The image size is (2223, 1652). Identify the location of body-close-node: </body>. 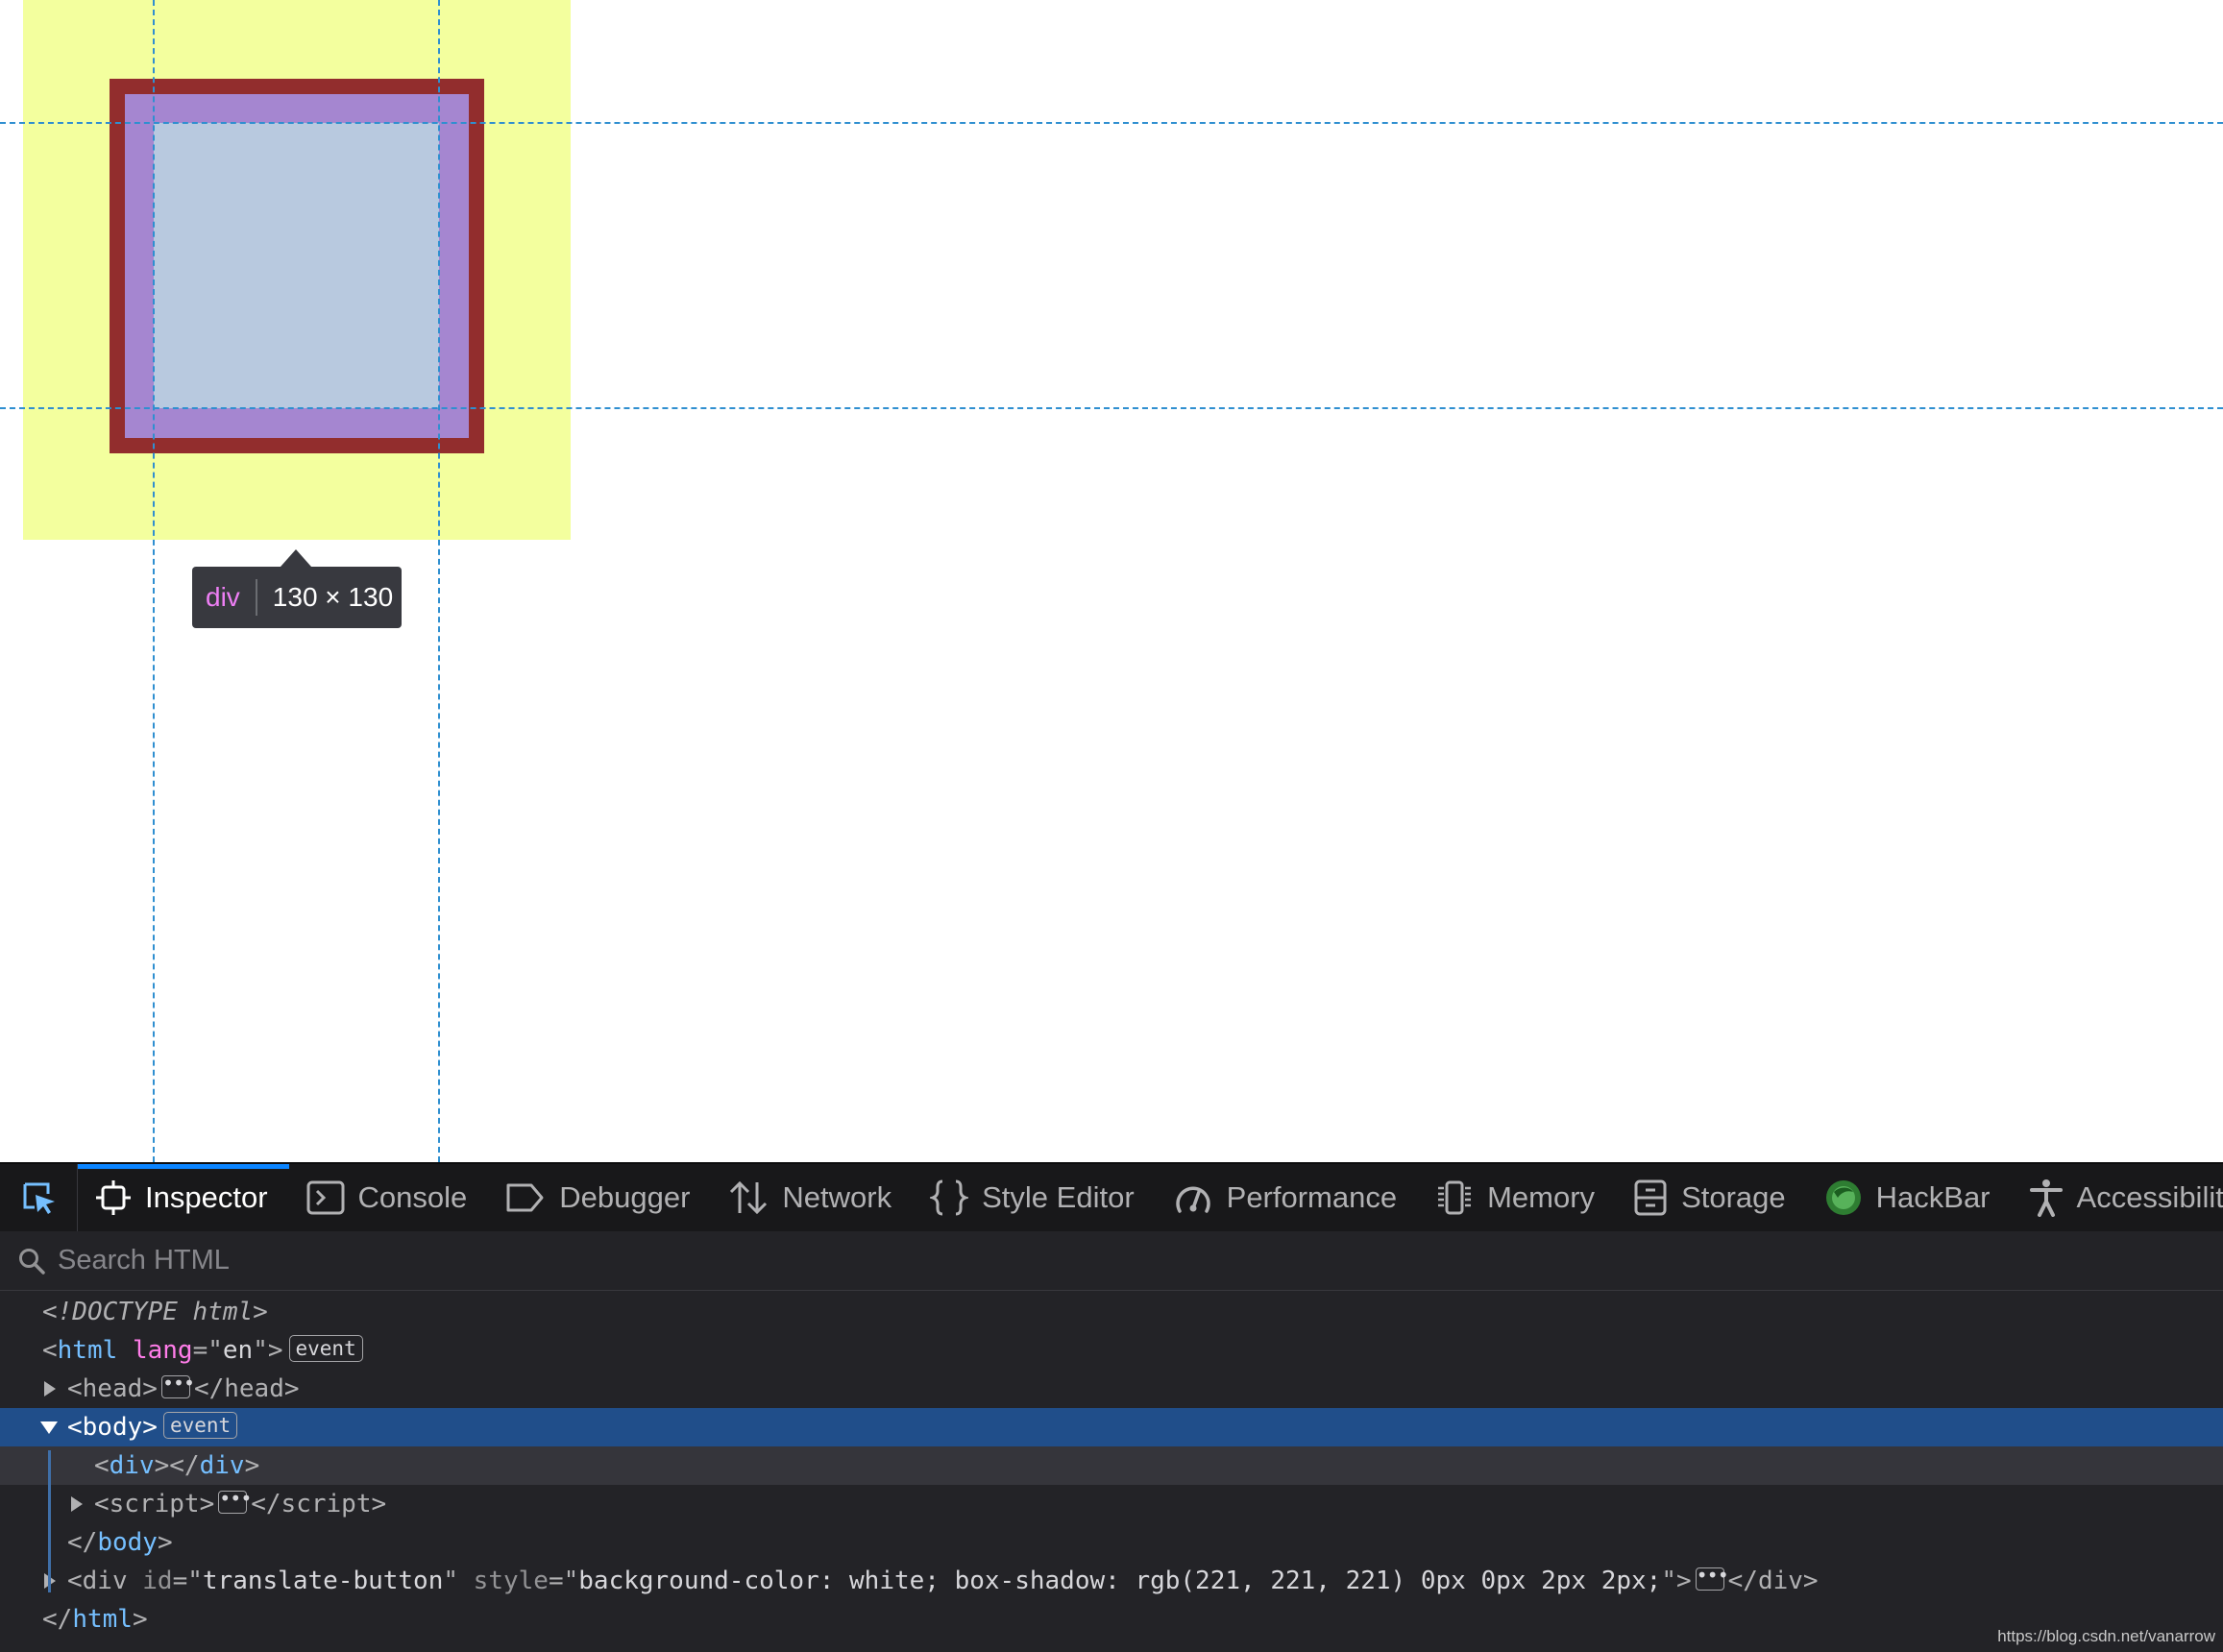
(120, 1542).